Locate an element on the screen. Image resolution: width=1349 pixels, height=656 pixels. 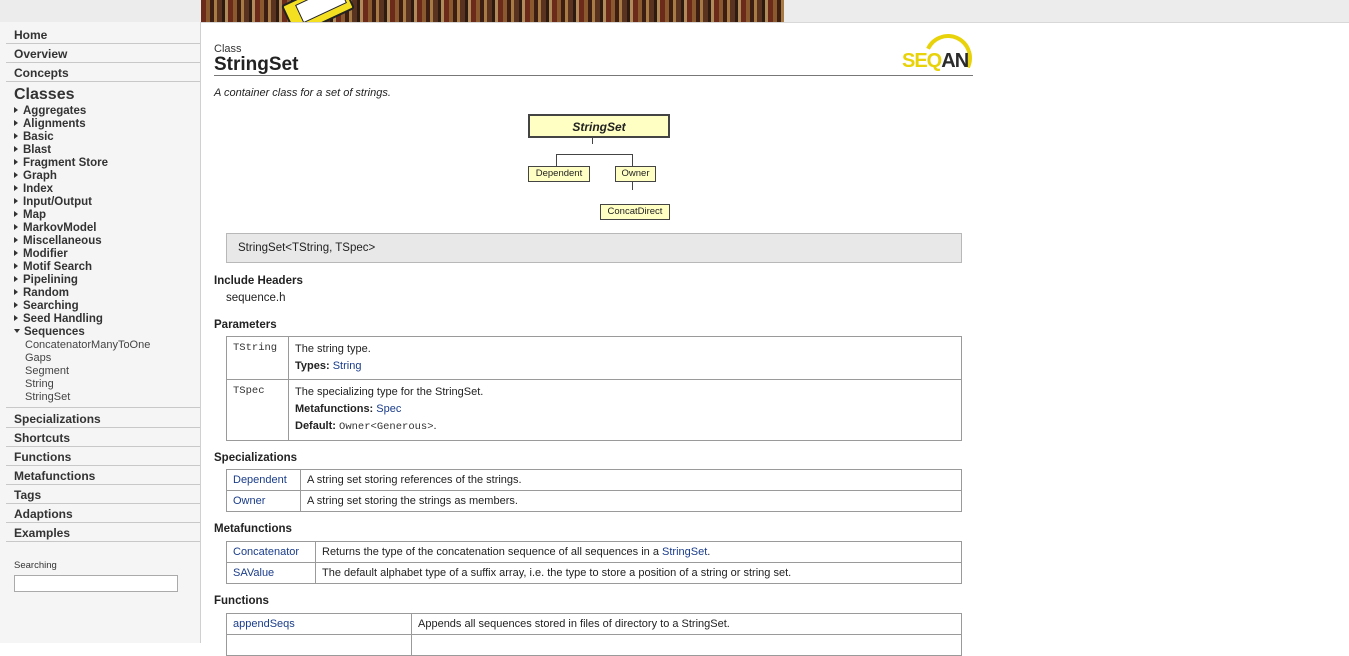
category-input-output: Input/Output is located at coordinates (107, 202).